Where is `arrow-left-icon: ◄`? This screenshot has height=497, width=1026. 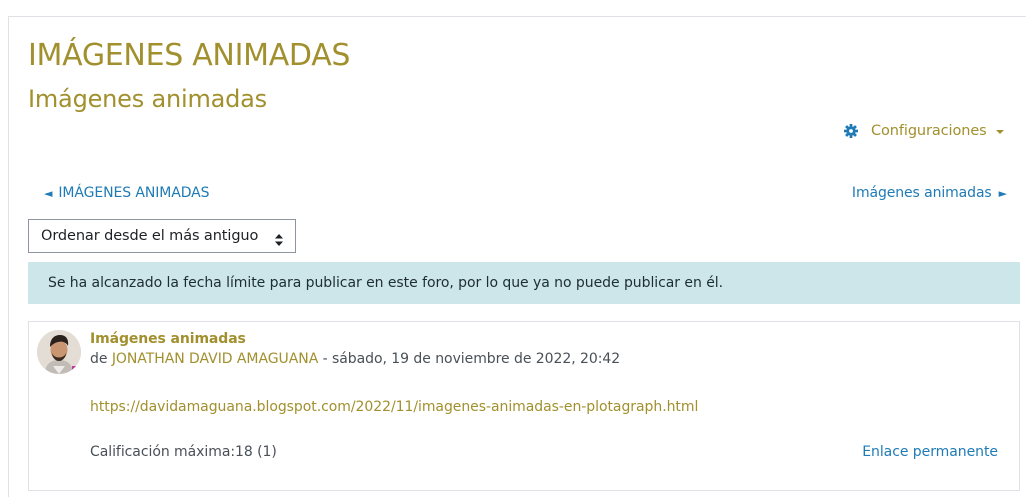
arrow-left-icon: ◄ is located at coordinates (48, 193).